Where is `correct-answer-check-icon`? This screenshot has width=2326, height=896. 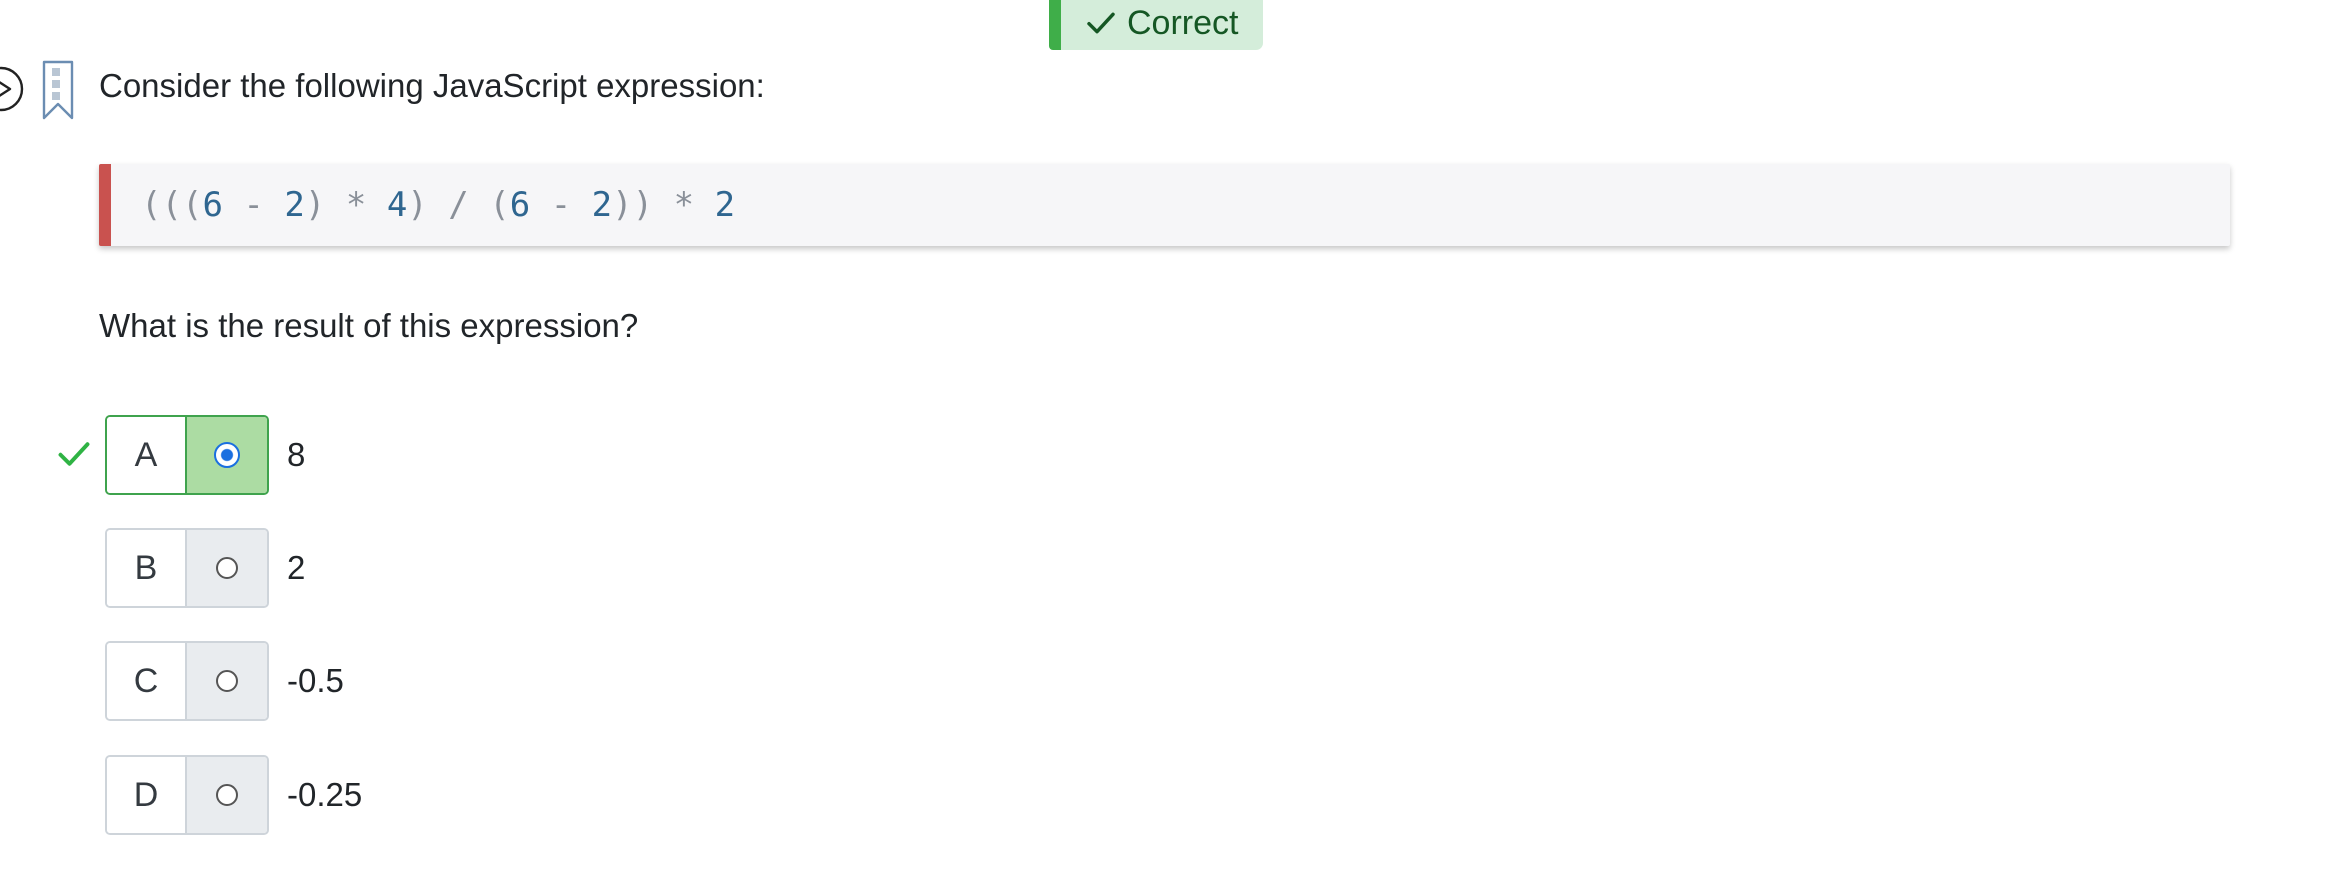 correct-answer-check-icon is located at coordinates (74, 454).